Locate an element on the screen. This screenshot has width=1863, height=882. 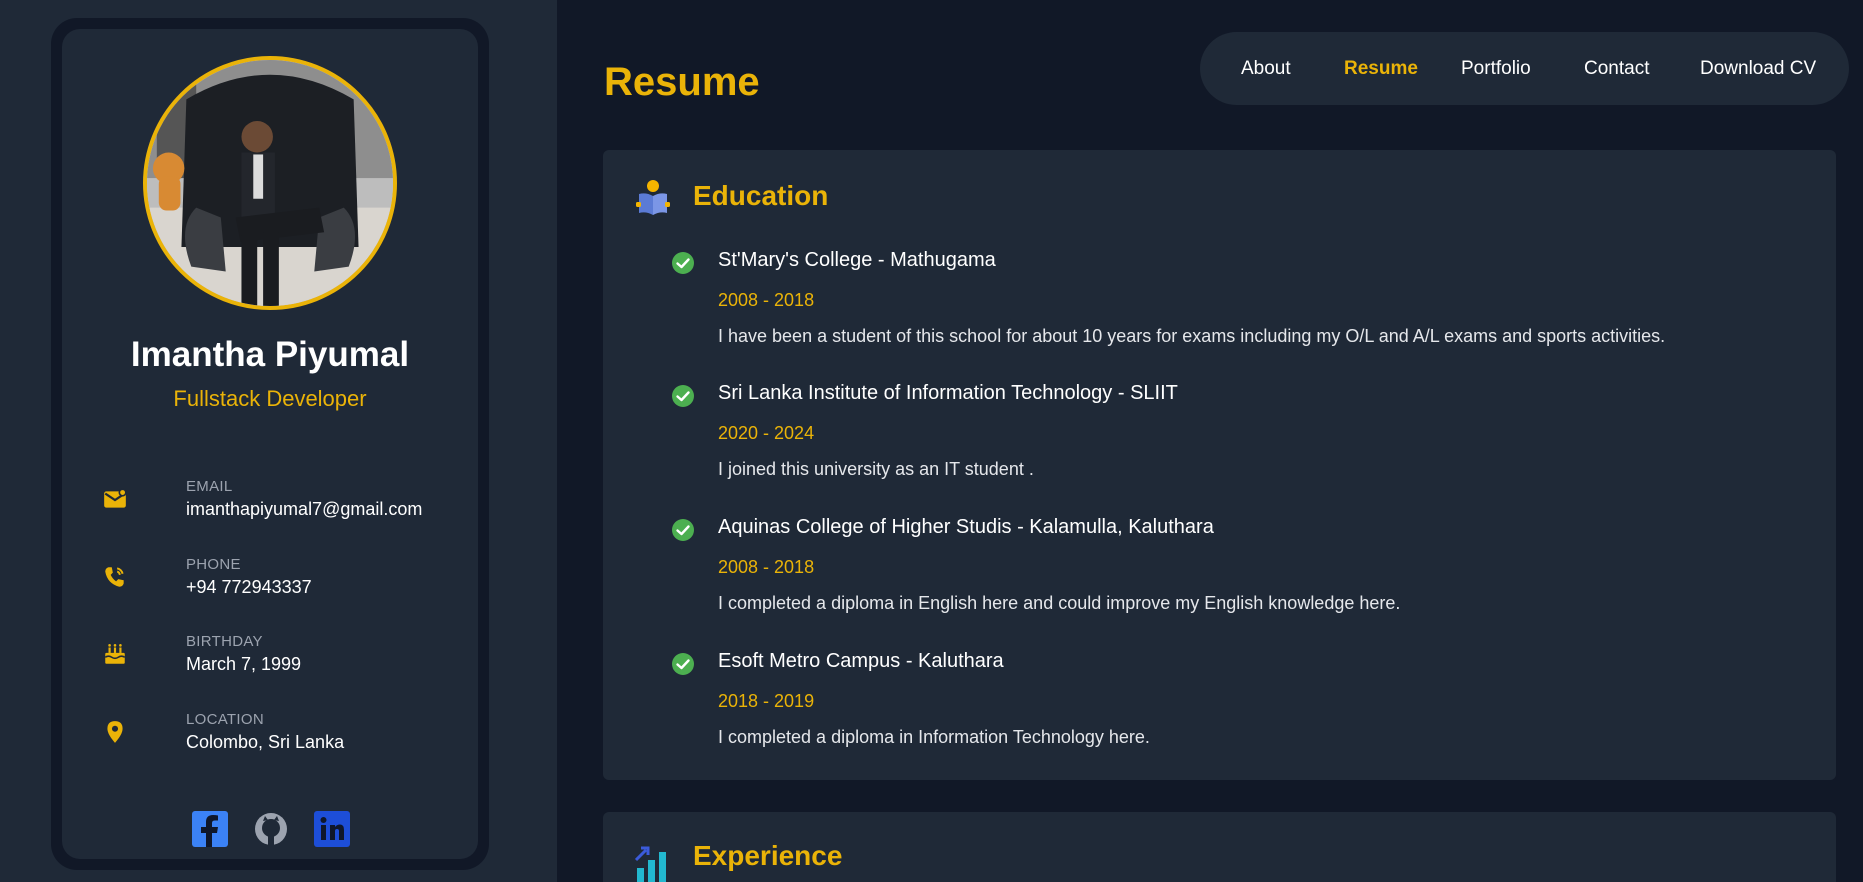
profile-name: Imantha Piyumal is located at coordinates (270, 354).